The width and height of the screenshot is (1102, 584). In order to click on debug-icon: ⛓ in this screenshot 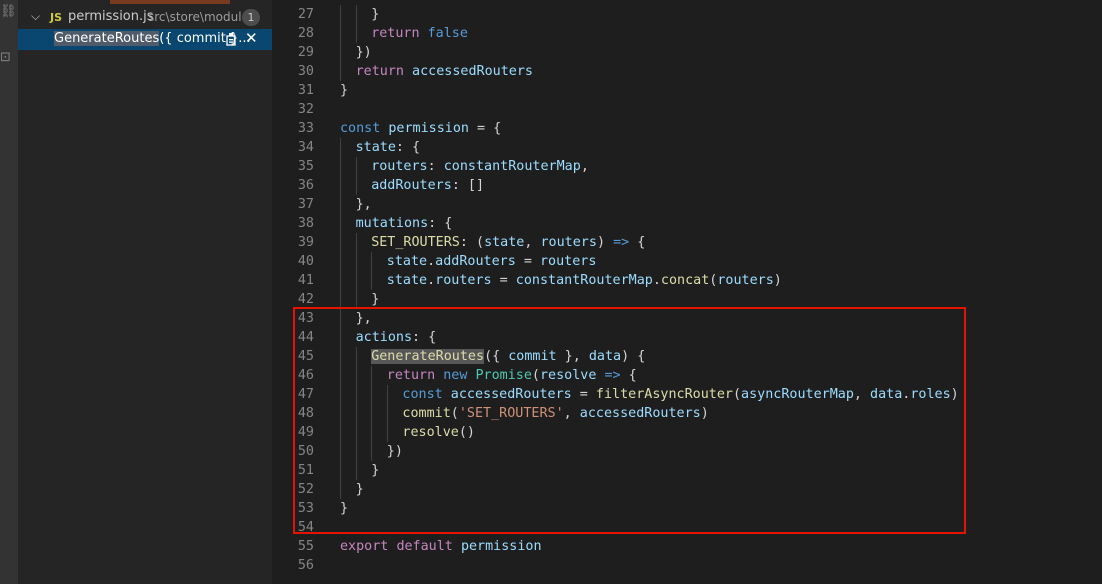, I will do `click(8, 11)`.